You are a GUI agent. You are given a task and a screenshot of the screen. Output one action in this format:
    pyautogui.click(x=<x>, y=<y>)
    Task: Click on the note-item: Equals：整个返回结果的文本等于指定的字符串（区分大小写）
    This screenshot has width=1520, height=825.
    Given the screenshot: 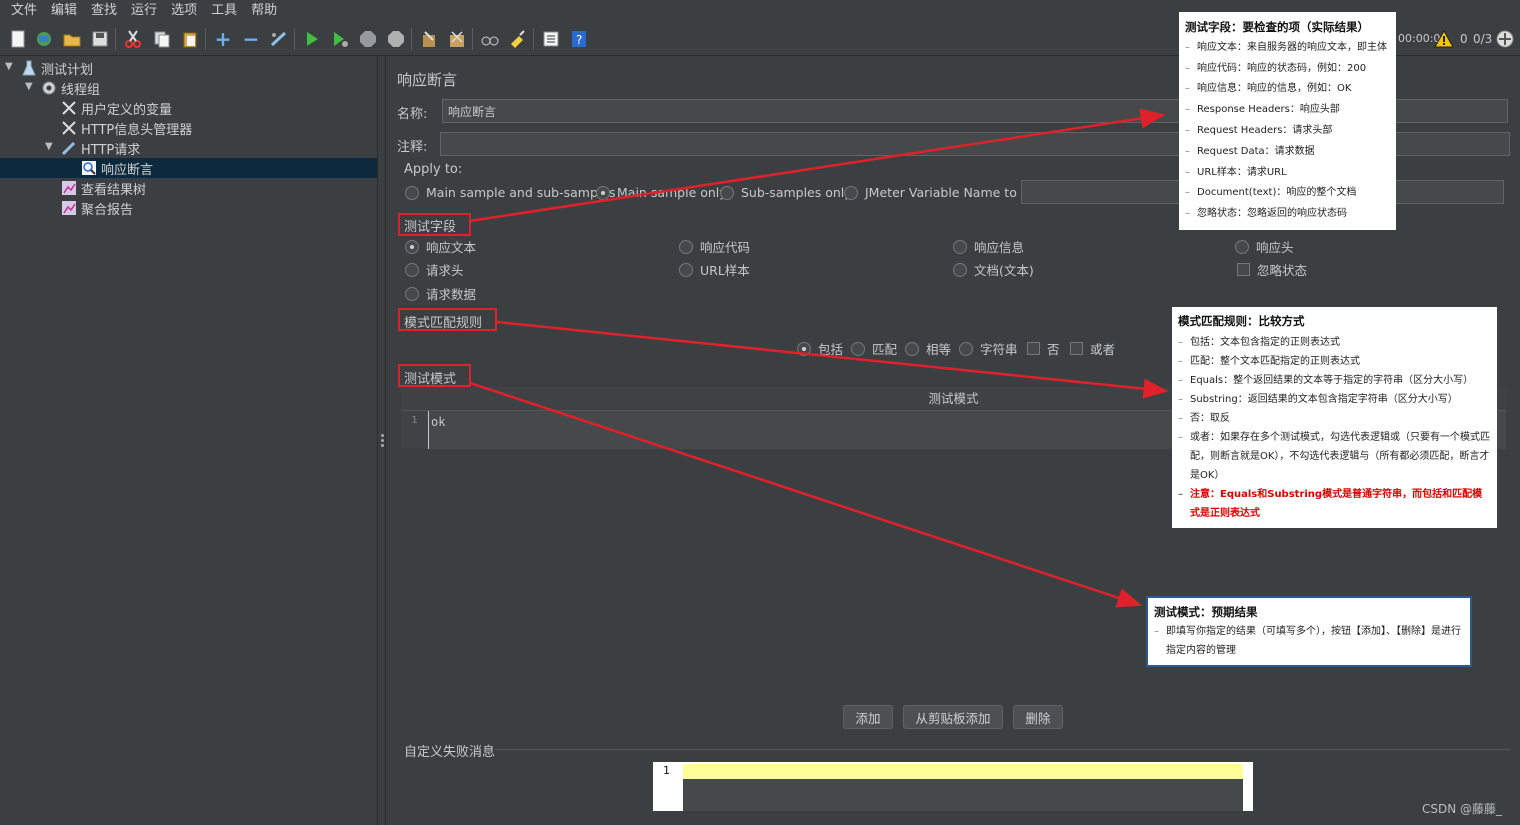 What is the action you would take?
    pyautogui.click(x=1334, y=380)
    